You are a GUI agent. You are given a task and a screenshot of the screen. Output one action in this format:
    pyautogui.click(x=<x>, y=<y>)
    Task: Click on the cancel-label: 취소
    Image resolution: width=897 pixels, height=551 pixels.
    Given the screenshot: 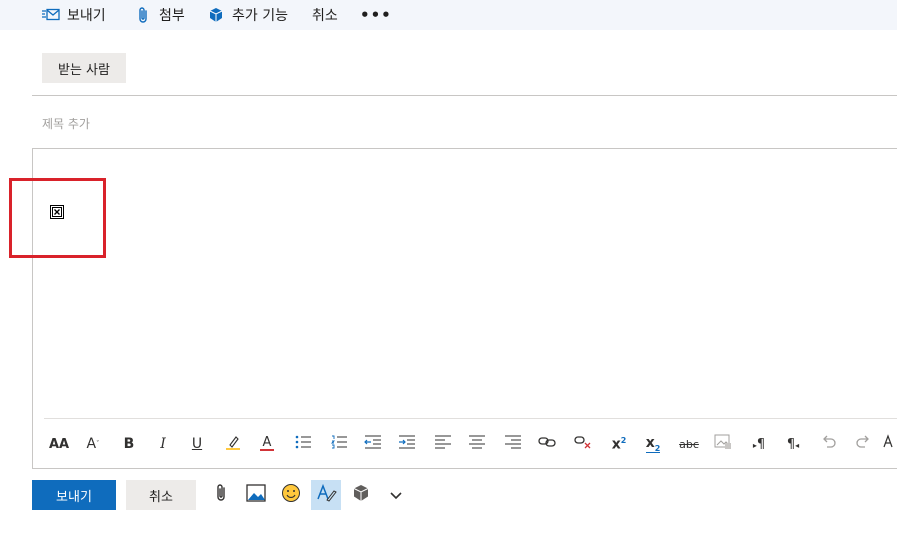 What is the action you would take?
    pyautogui.click(x=161, y=497)
    